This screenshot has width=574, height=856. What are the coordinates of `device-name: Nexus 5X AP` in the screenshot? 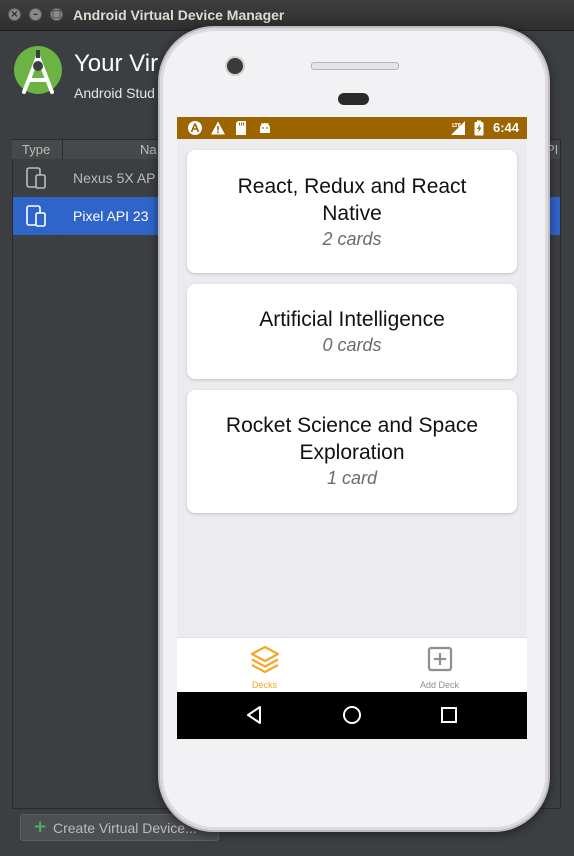 It's located at (114, 178).